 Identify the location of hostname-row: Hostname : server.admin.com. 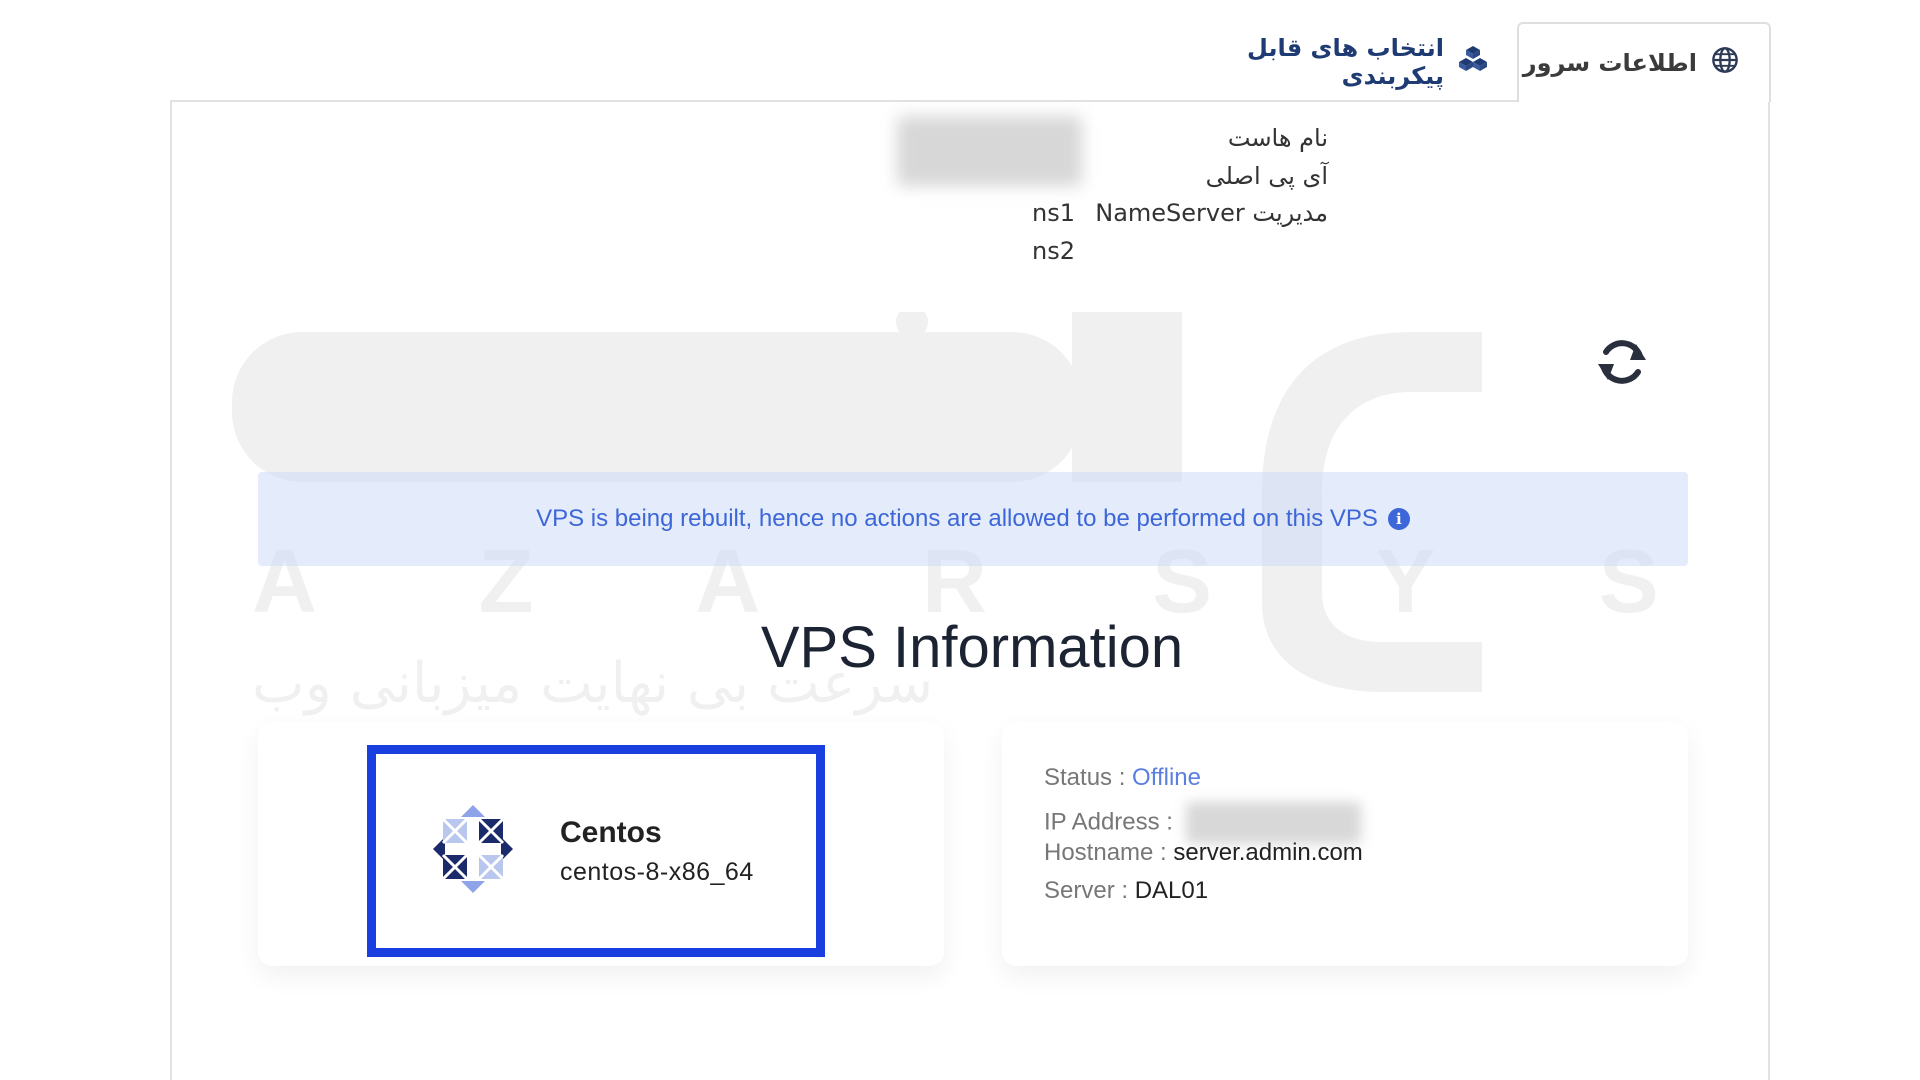
(1203, 853).